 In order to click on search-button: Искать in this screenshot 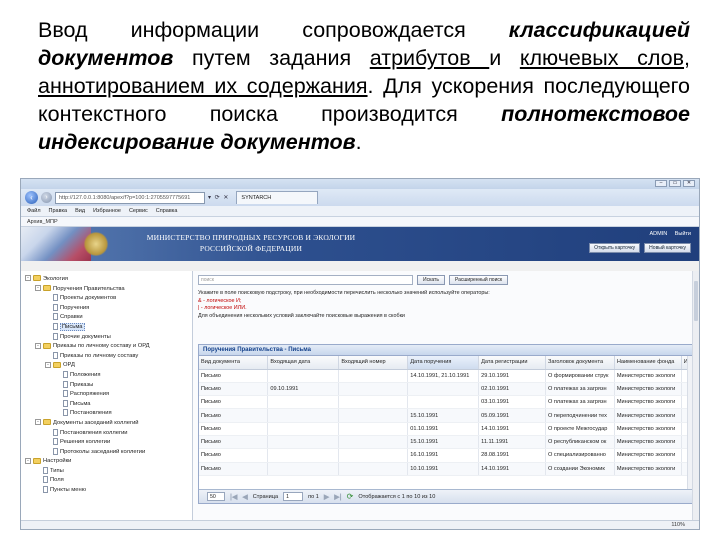, I will do `click(431, 280)`.